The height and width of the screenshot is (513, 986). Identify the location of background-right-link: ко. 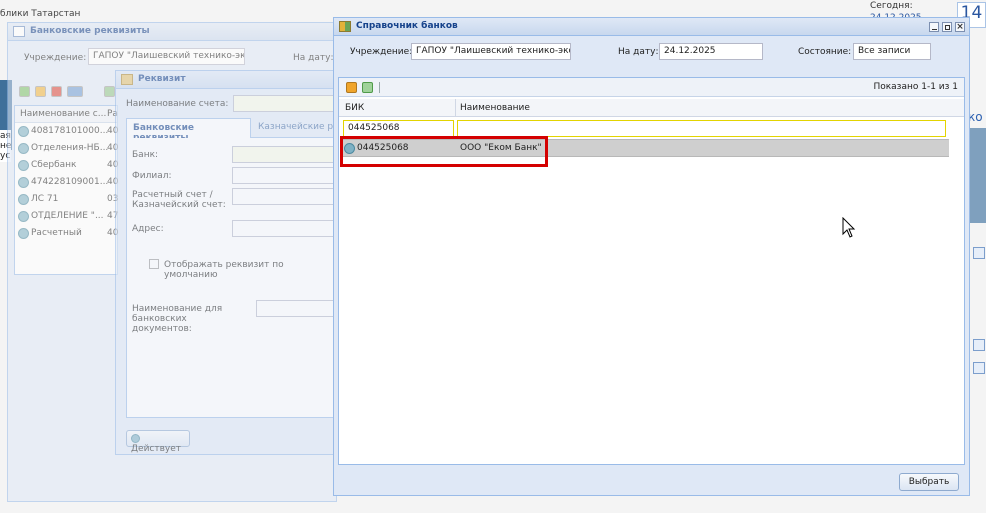
(975, 117).